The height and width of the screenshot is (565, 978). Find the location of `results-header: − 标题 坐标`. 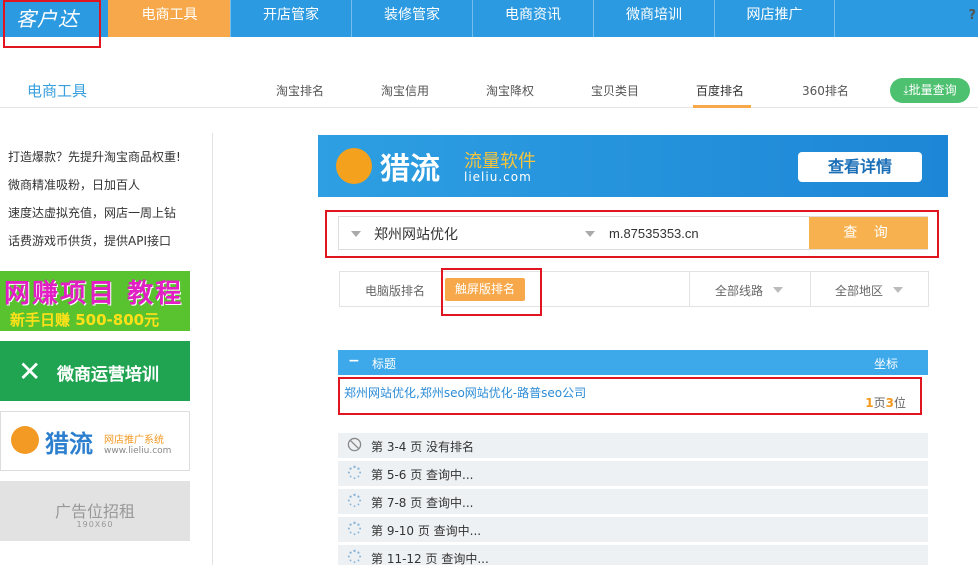

results-header: − 标题 坐标 is located at coordinates (633, 362).